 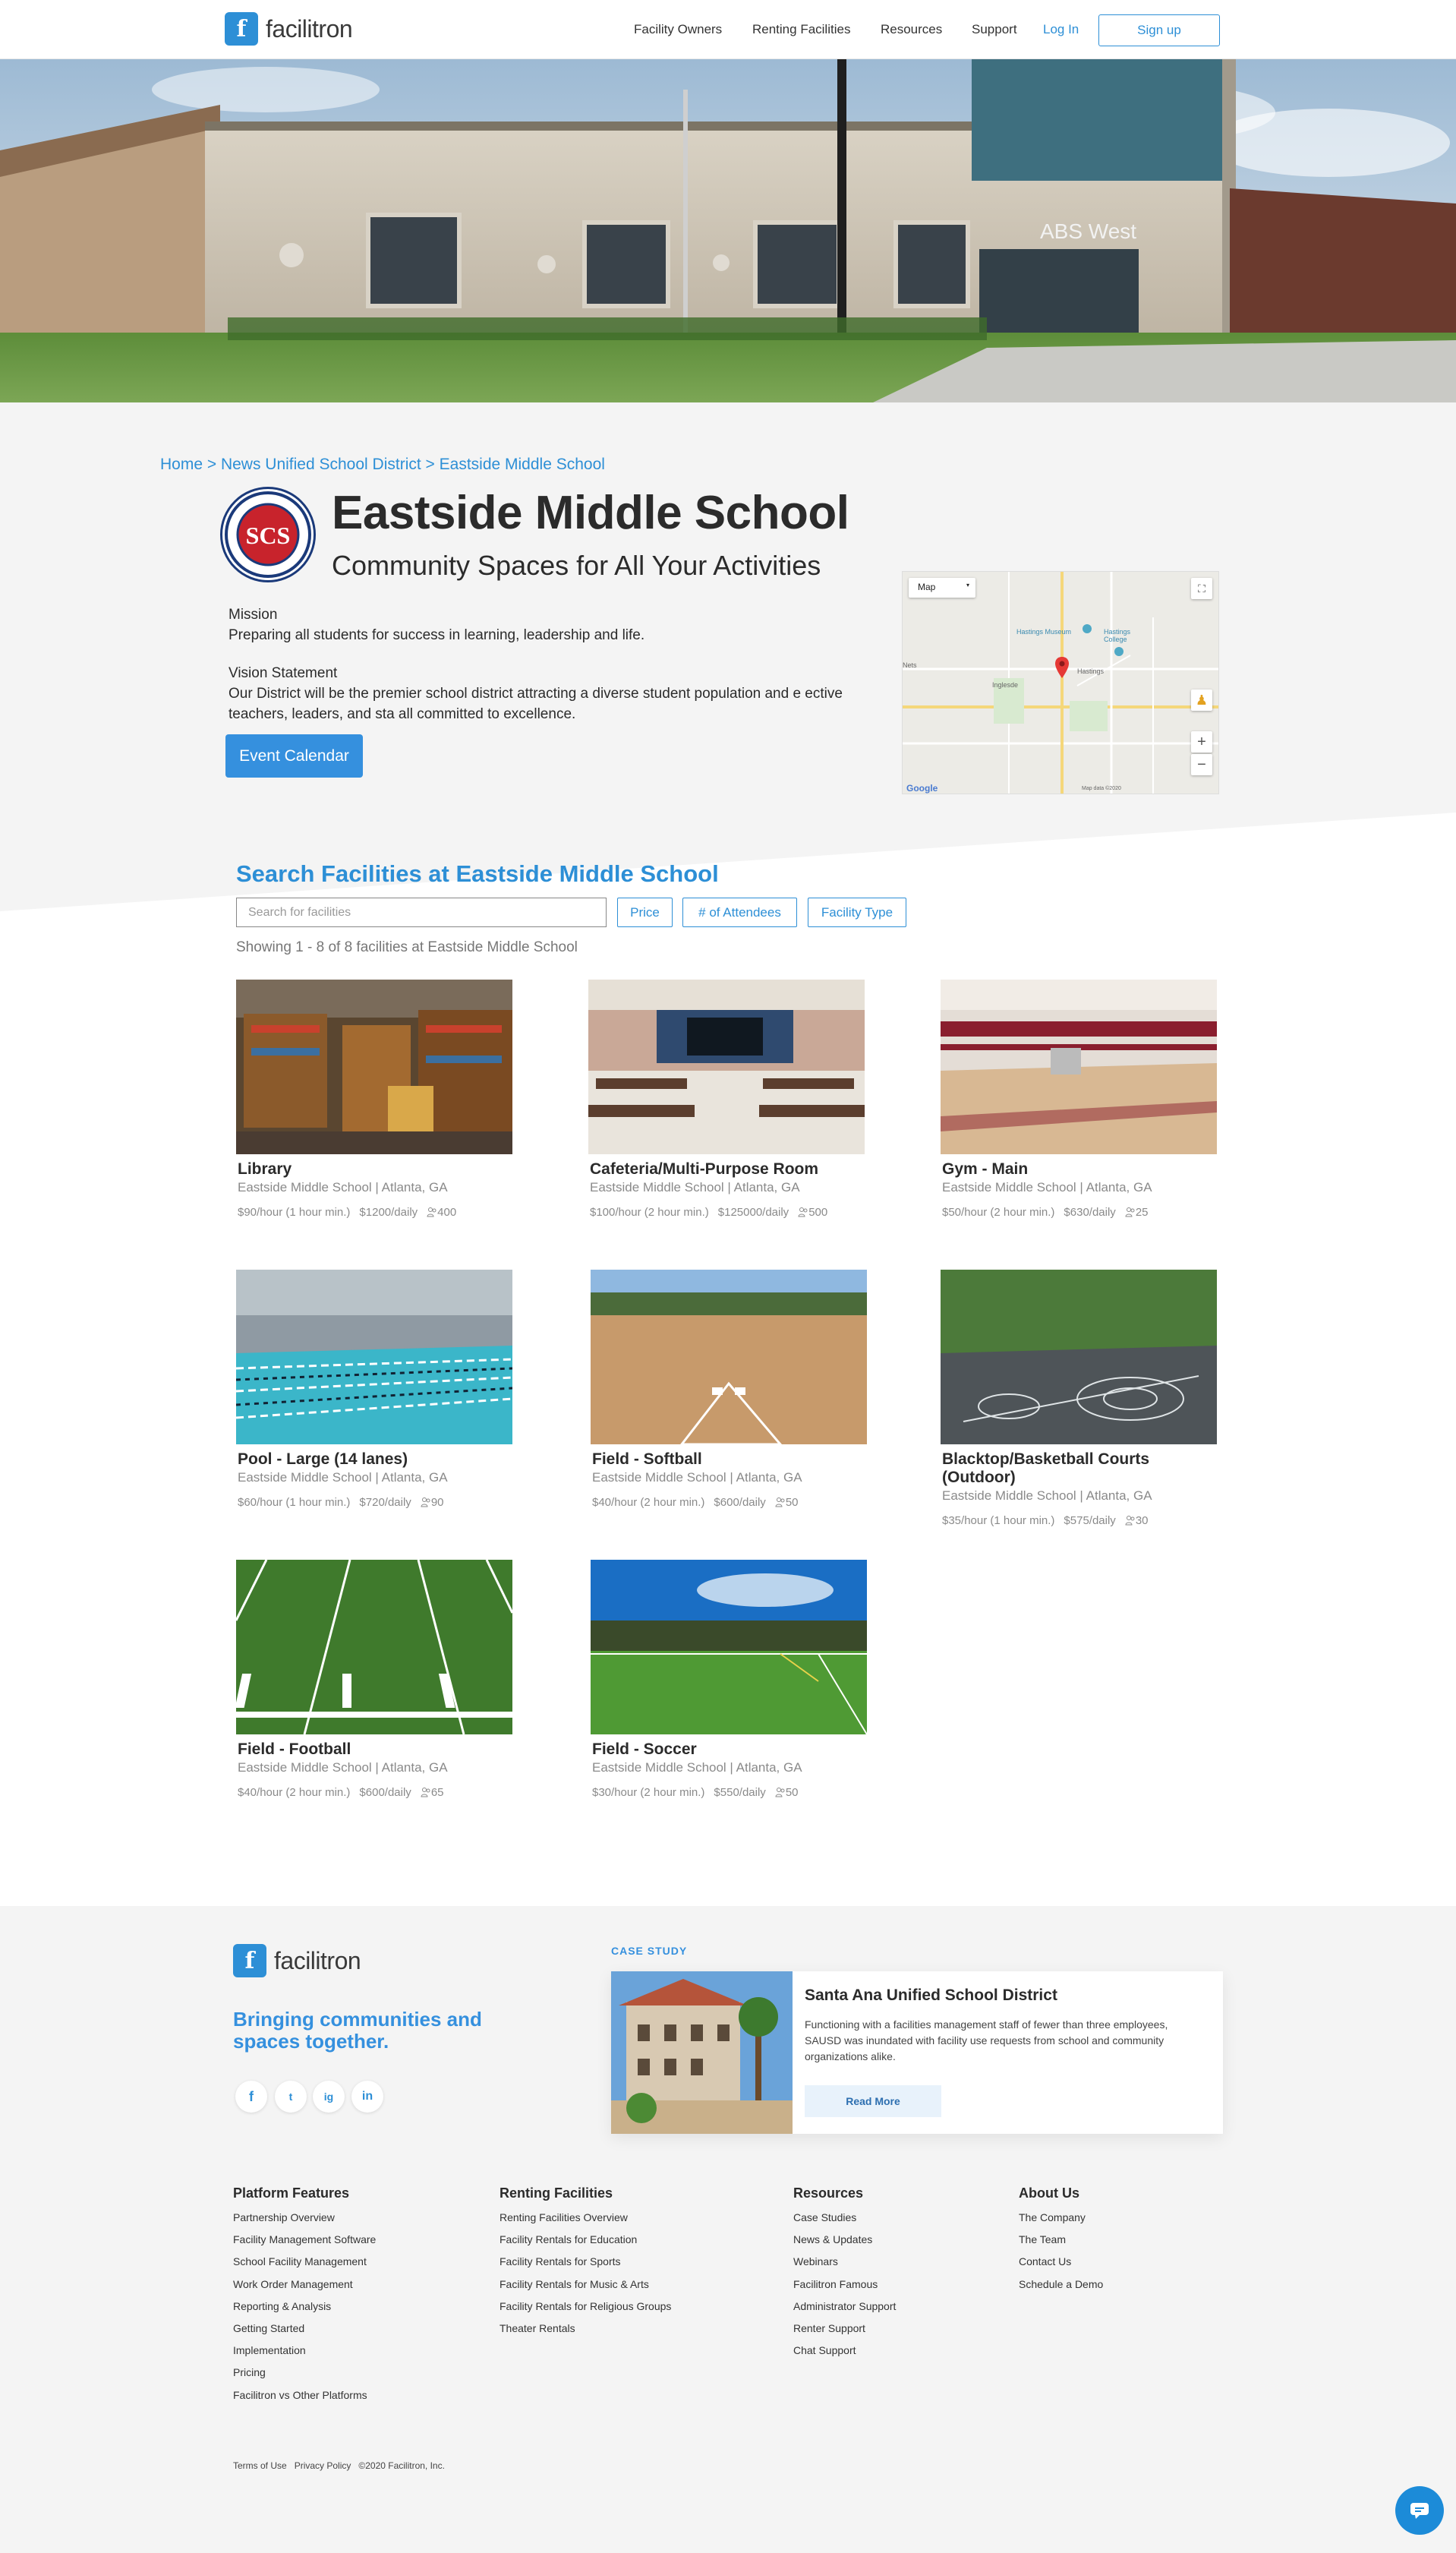 What do you see at coordinates (729, 1749) in the screenshot?
I see `facility-name: Field - Soccer` at bounding box center [729, 1749].